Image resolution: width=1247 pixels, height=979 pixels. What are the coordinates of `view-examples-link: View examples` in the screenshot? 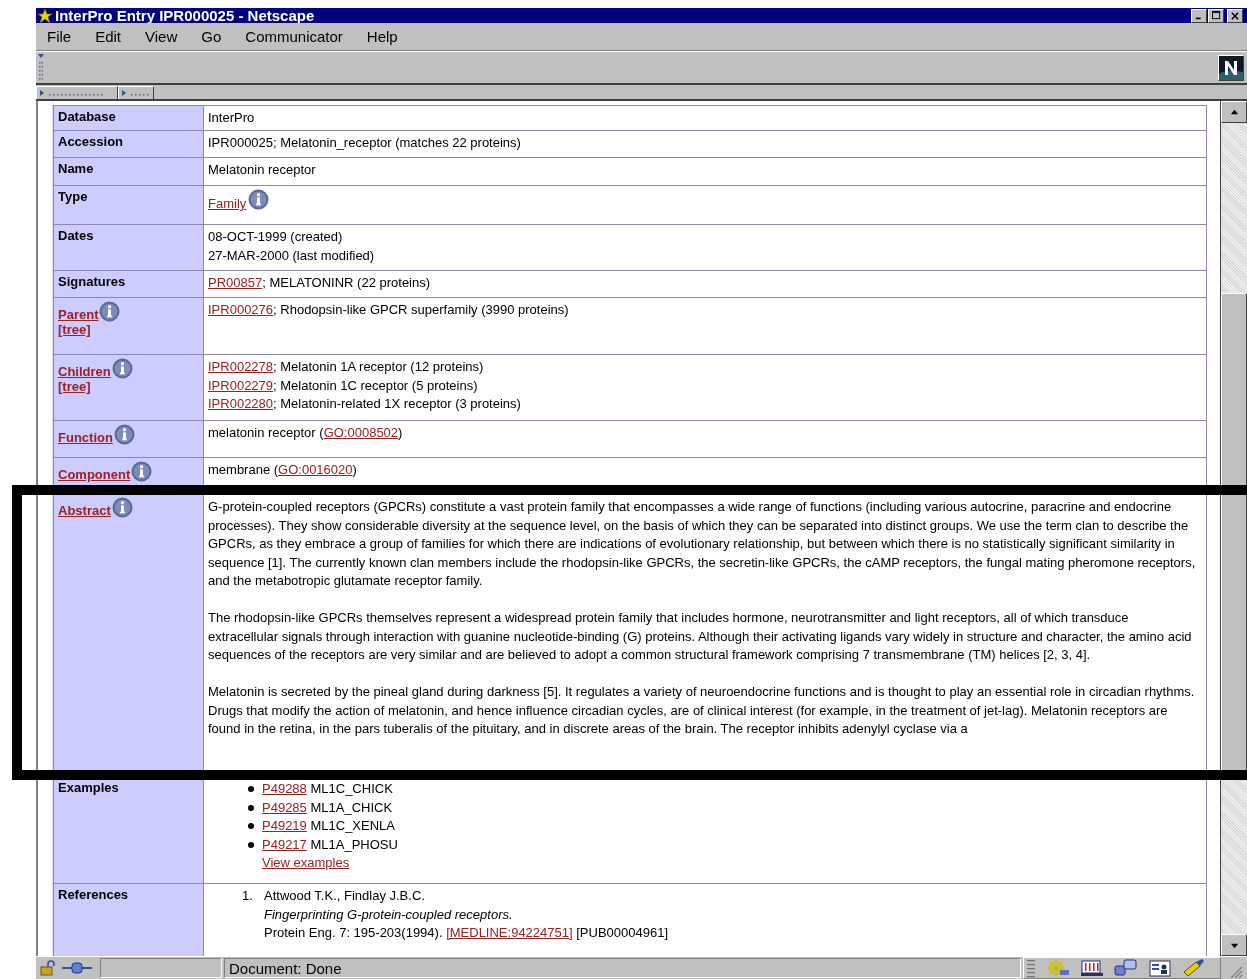 It's located at (306, 862).